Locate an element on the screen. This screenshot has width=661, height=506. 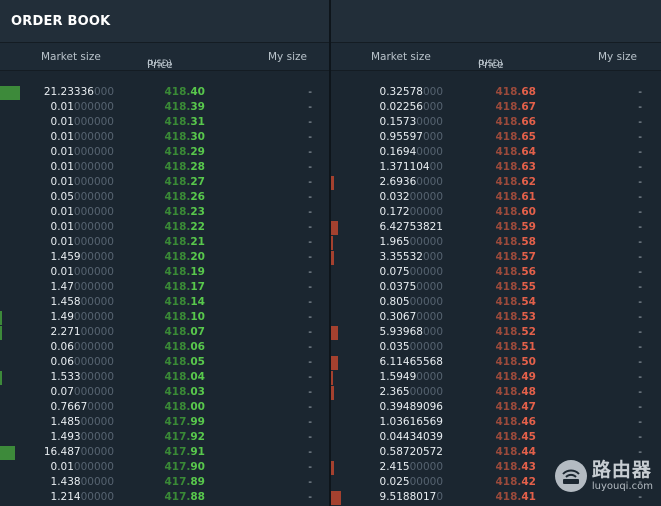
order-row: 1.37110400 418.63 - is located at coordinates (496, 167).